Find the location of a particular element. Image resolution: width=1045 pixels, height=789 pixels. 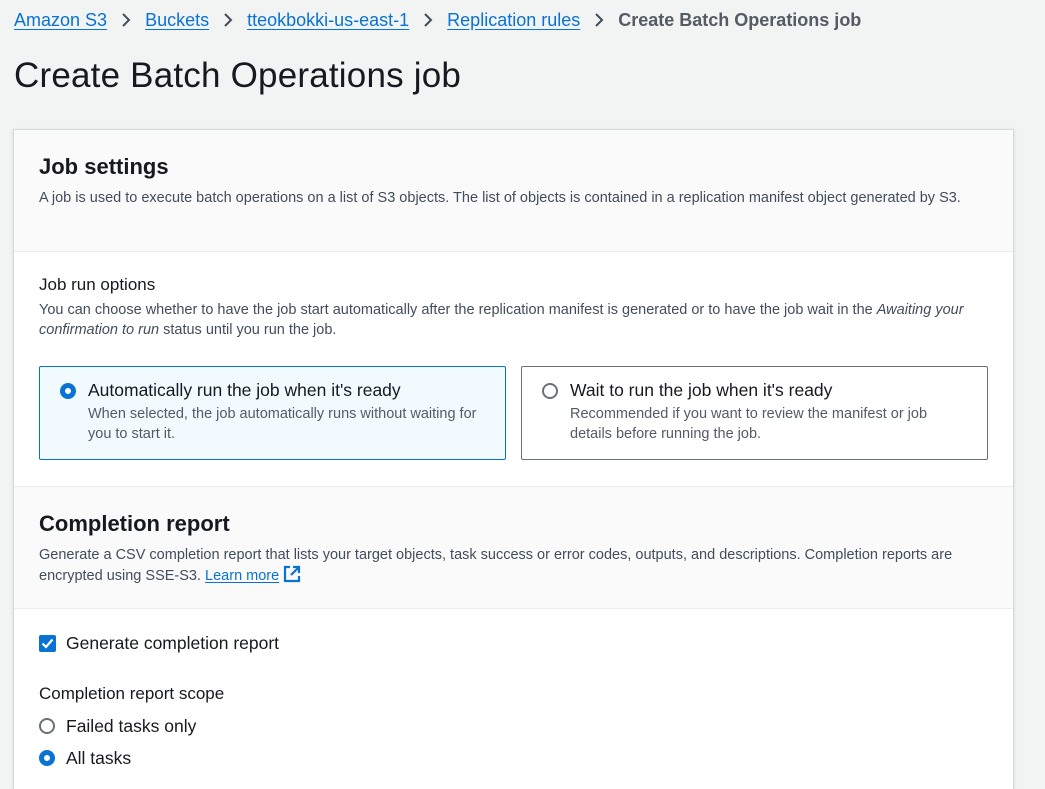

checkmark-icon is located at coordinates (47, 643).